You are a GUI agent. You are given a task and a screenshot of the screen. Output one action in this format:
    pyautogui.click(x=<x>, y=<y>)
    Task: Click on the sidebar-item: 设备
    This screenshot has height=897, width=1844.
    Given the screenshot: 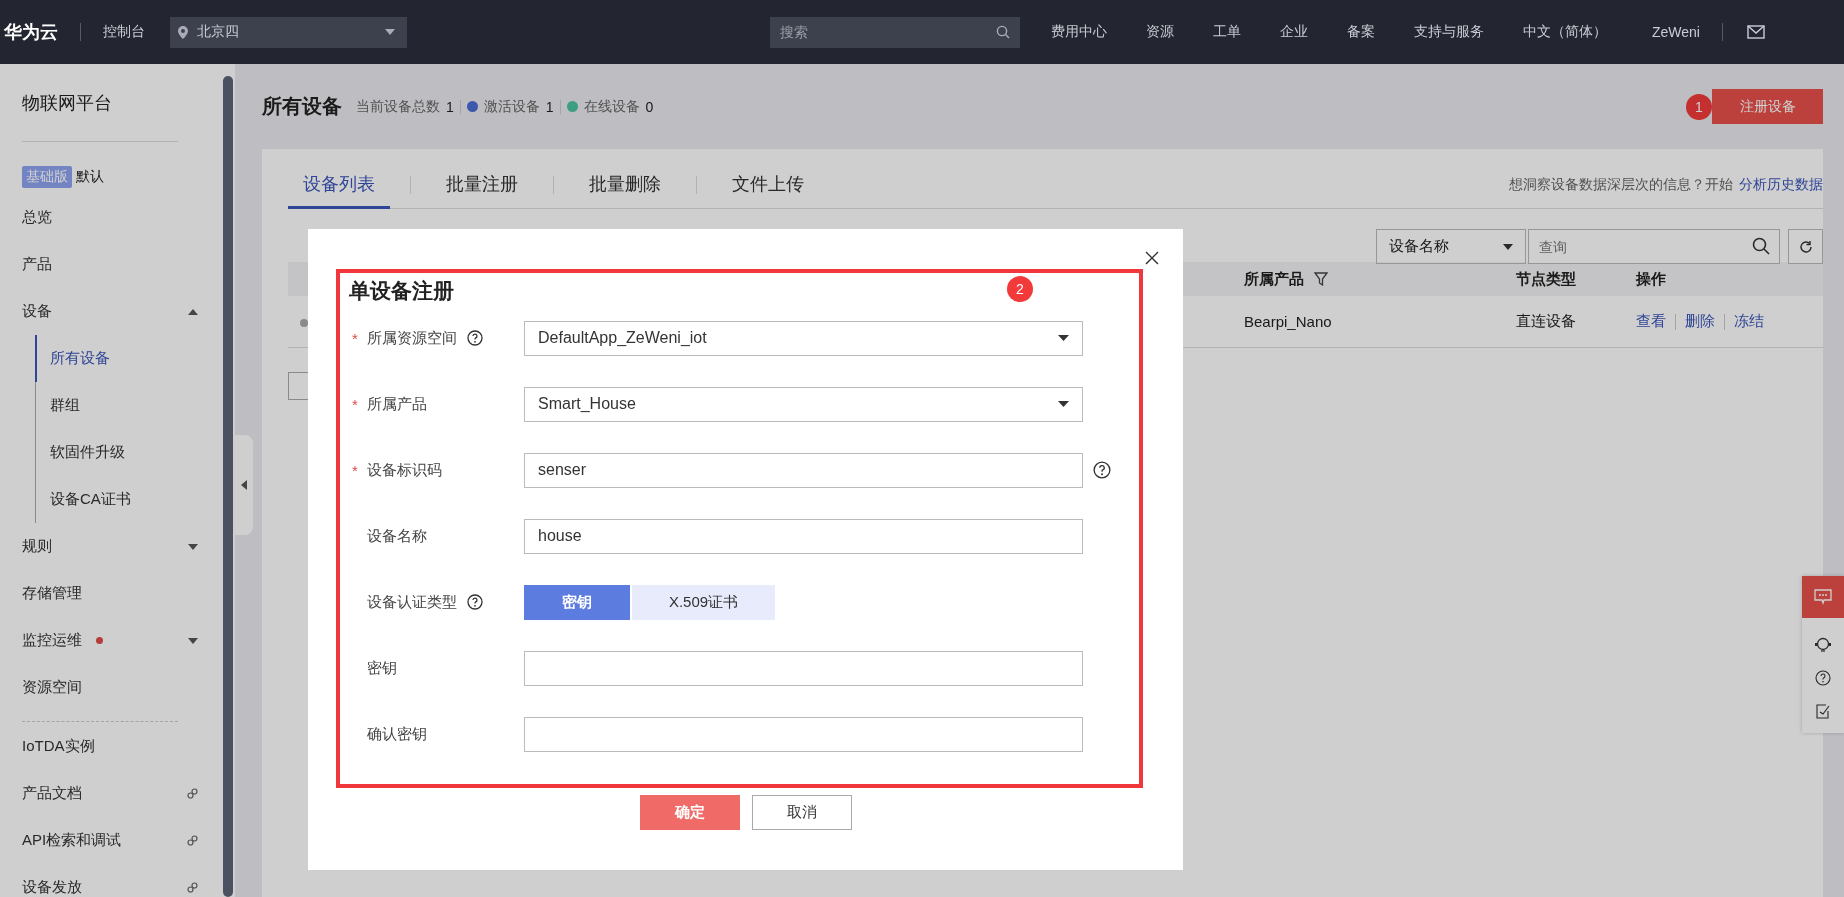 What is the action you would take?
    pyautogui.click(x=122, y=311)
    